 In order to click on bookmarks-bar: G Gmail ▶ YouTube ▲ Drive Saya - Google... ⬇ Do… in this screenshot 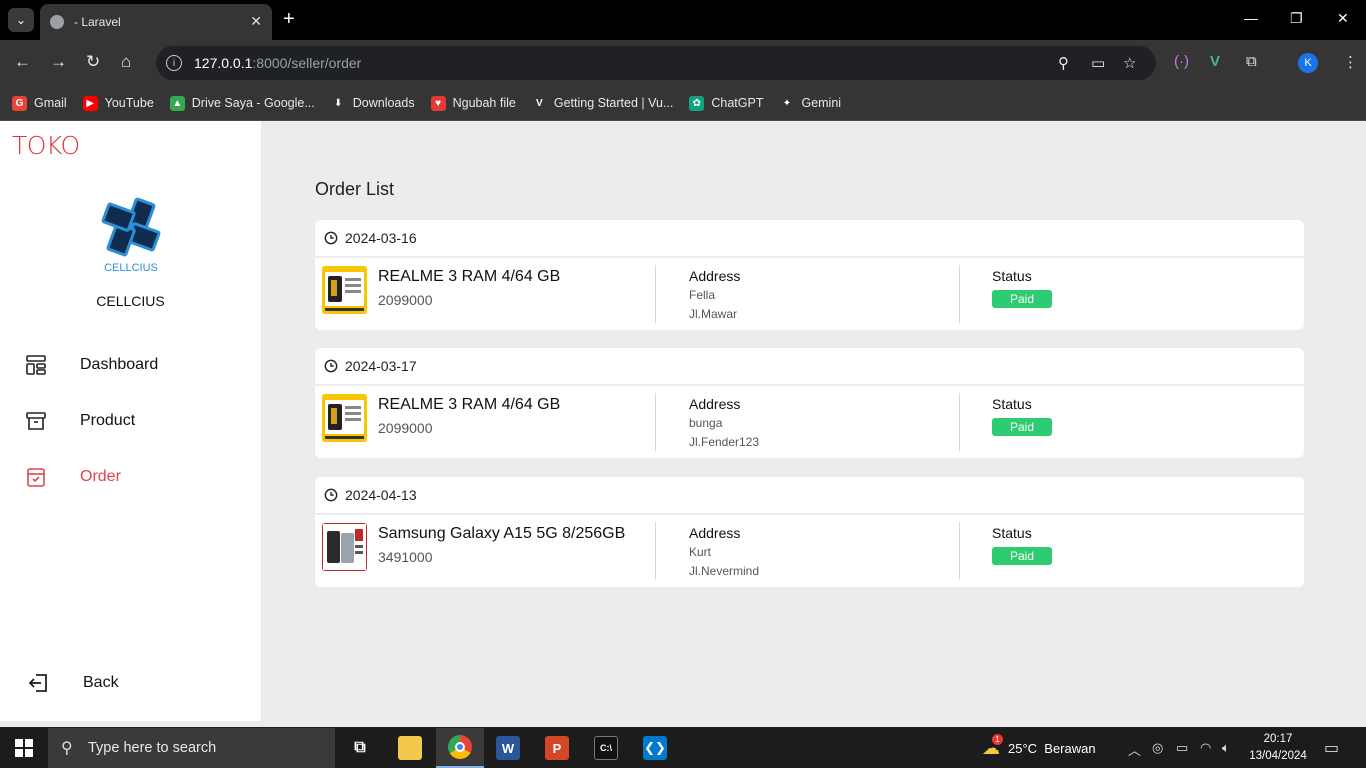, I will do `click(683, 103)`.